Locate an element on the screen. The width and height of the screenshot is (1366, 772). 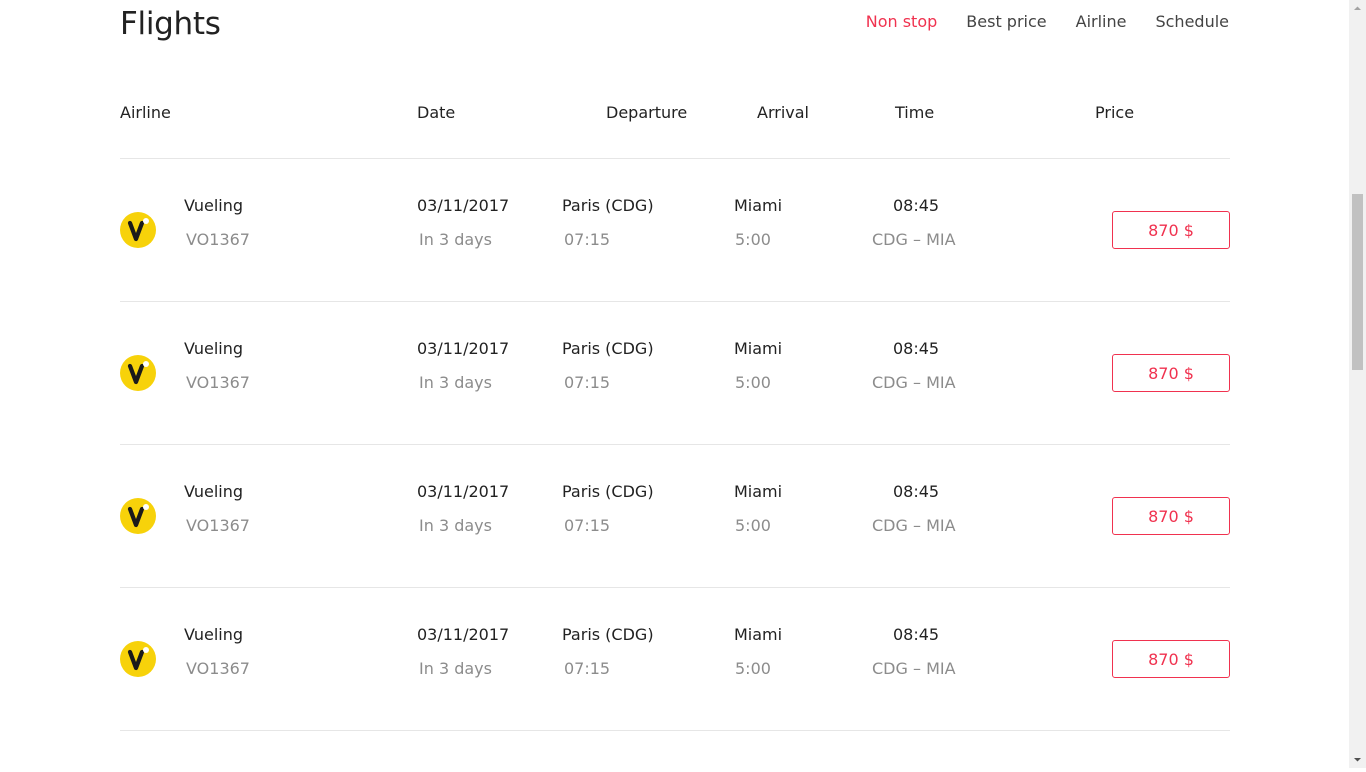
filter-best-price: Best price is located at coordinates (1006, 21).